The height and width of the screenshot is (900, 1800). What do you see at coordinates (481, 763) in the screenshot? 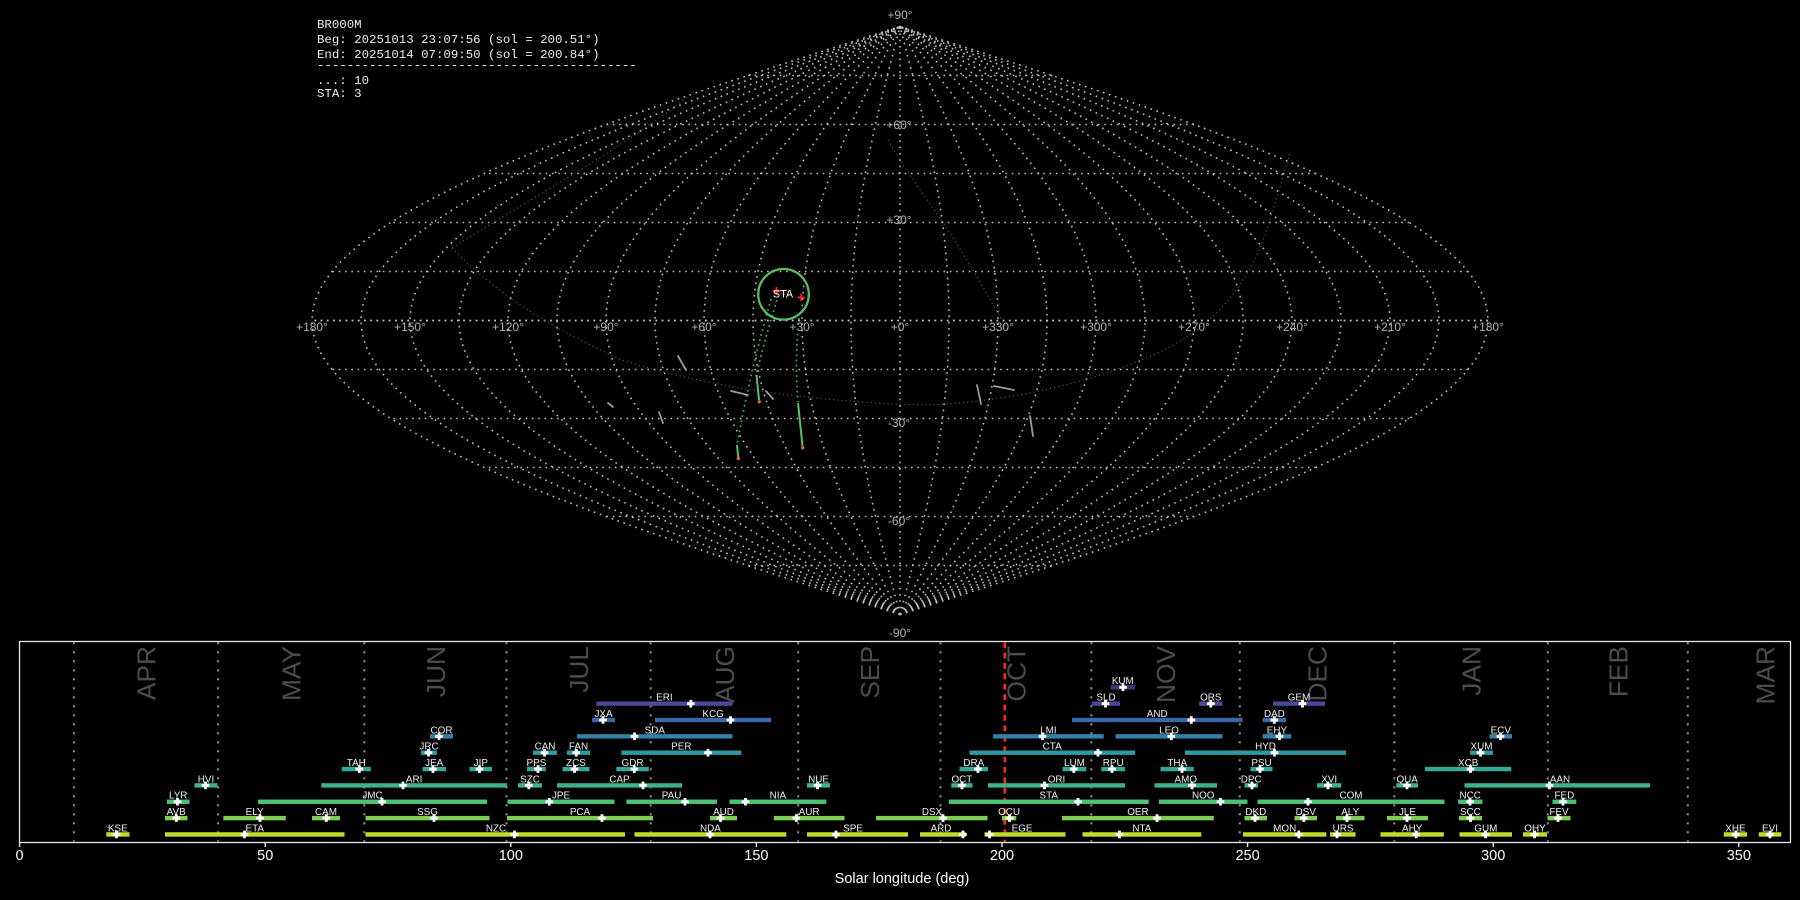
I see `svg-text: JIP` at bounding box center [481, 763].